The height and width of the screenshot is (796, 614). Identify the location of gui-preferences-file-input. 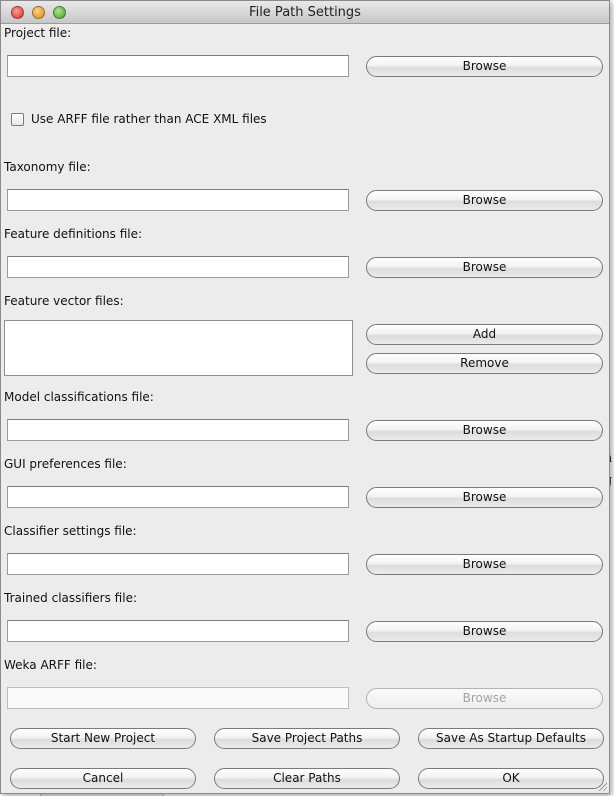
(178, 497).